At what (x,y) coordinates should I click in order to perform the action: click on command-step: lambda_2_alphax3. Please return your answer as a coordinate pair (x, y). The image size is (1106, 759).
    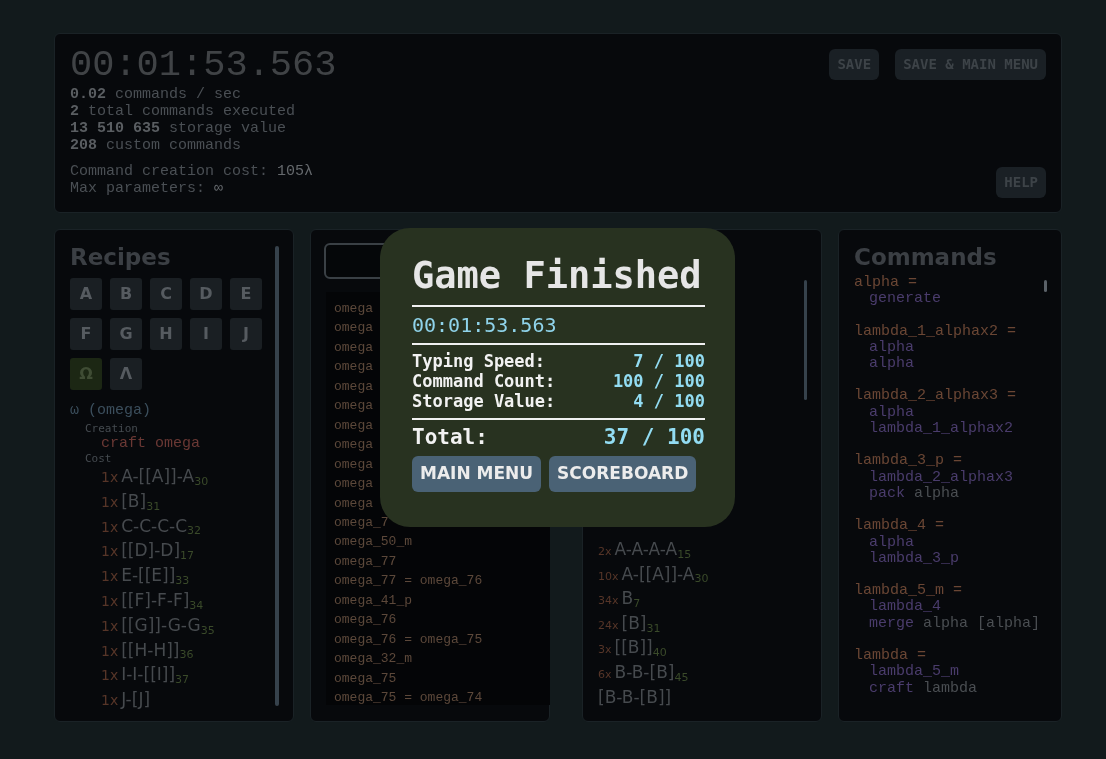
    Looking at the image, I should click on (941, 477).